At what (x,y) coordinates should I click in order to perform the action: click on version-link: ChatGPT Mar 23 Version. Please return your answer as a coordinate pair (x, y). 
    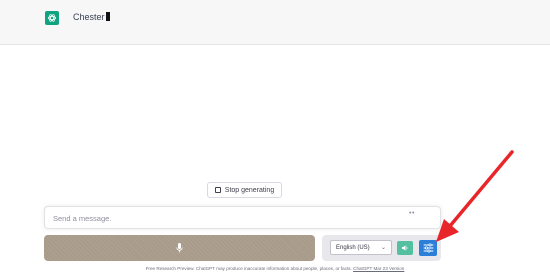
    Looking at the image, I should click on (378, 268).